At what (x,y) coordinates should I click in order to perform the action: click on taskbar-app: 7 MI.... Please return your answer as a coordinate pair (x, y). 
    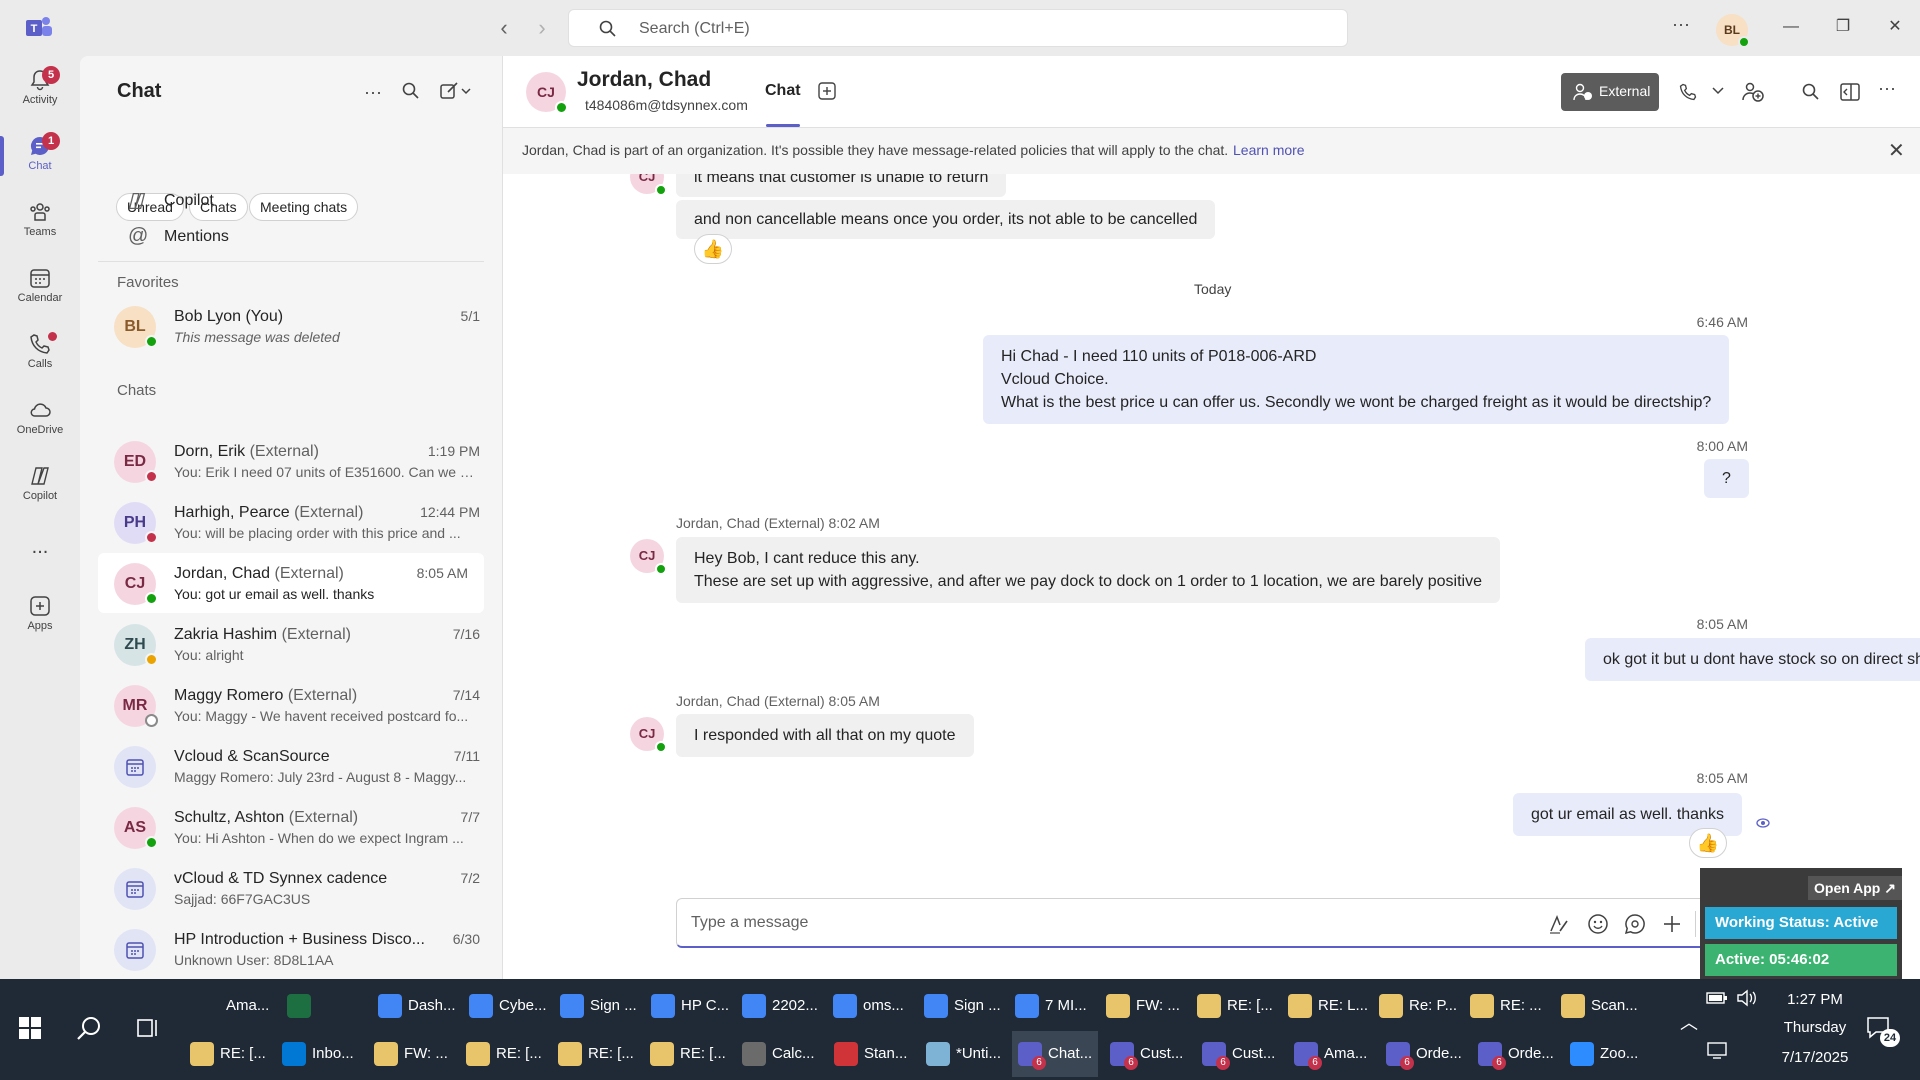
    Looking at the image, I should click on (1051, 1006).